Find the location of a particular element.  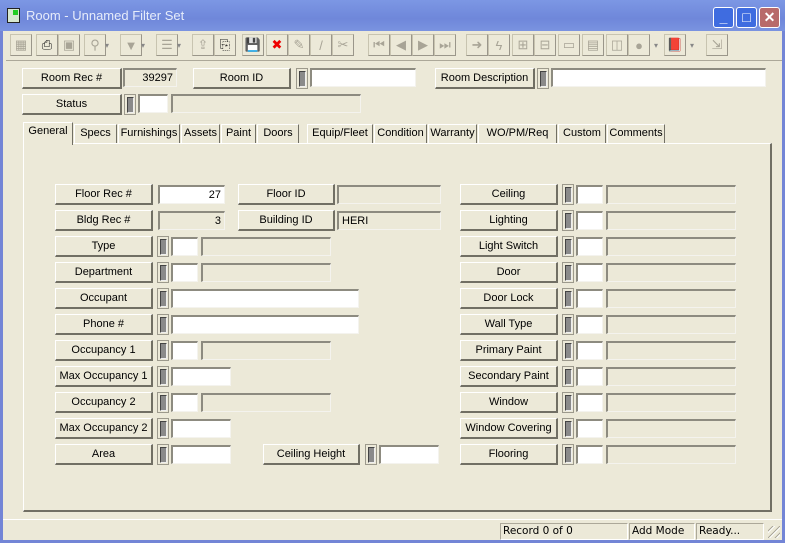

window-button: Window is located at coordinates (509, 402).